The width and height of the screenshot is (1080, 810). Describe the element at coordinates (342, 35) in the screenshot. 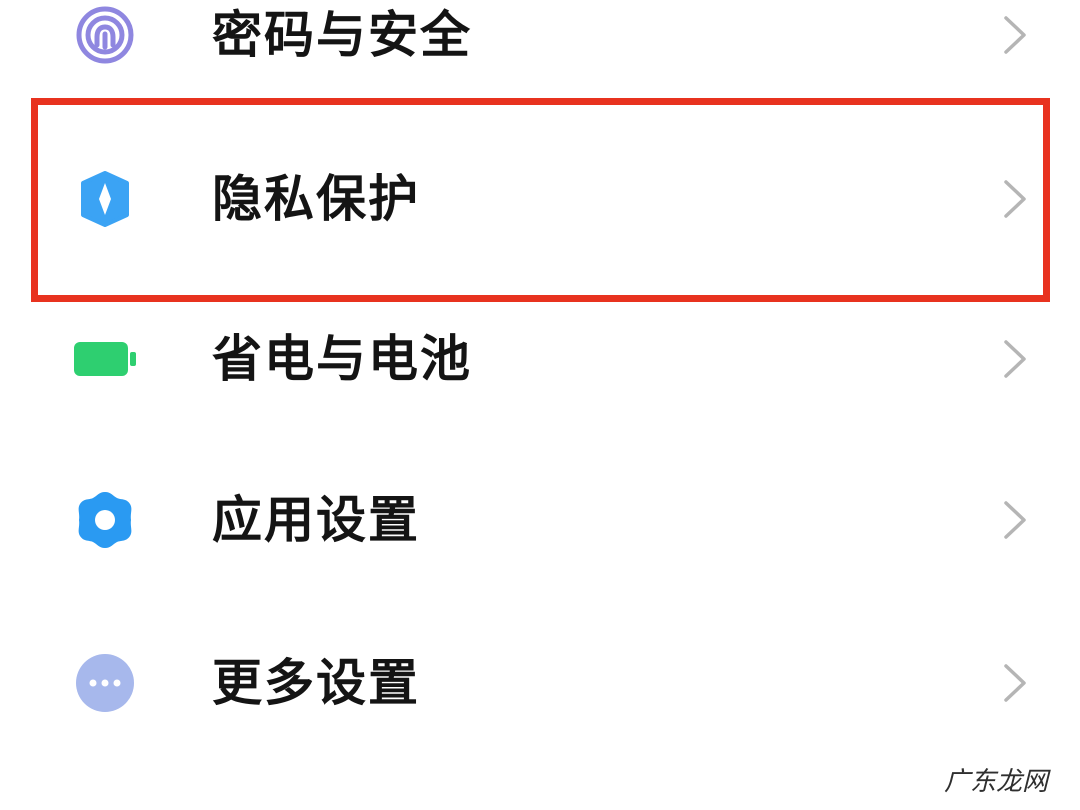

I see `settings-item-label: 密码与安全` at that location.